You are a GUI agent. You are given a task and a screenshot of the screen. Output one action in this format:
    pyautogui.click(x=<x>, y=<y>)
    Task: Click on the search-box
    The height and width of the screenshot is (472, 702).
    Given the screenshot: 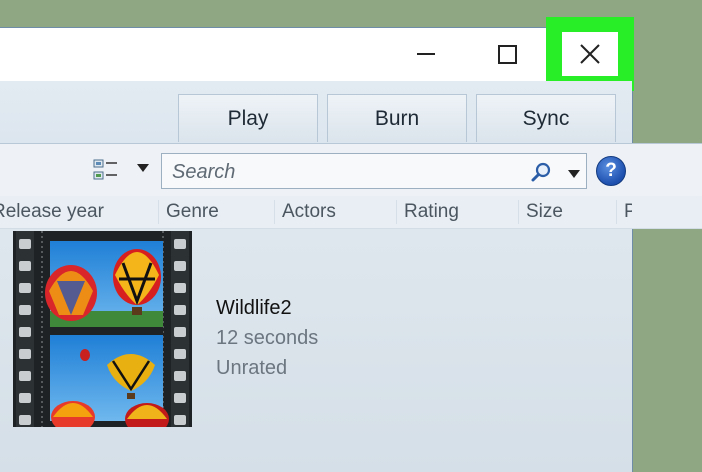 What is the action you would take?
    pyautogui.click(x=374, y=171)
    